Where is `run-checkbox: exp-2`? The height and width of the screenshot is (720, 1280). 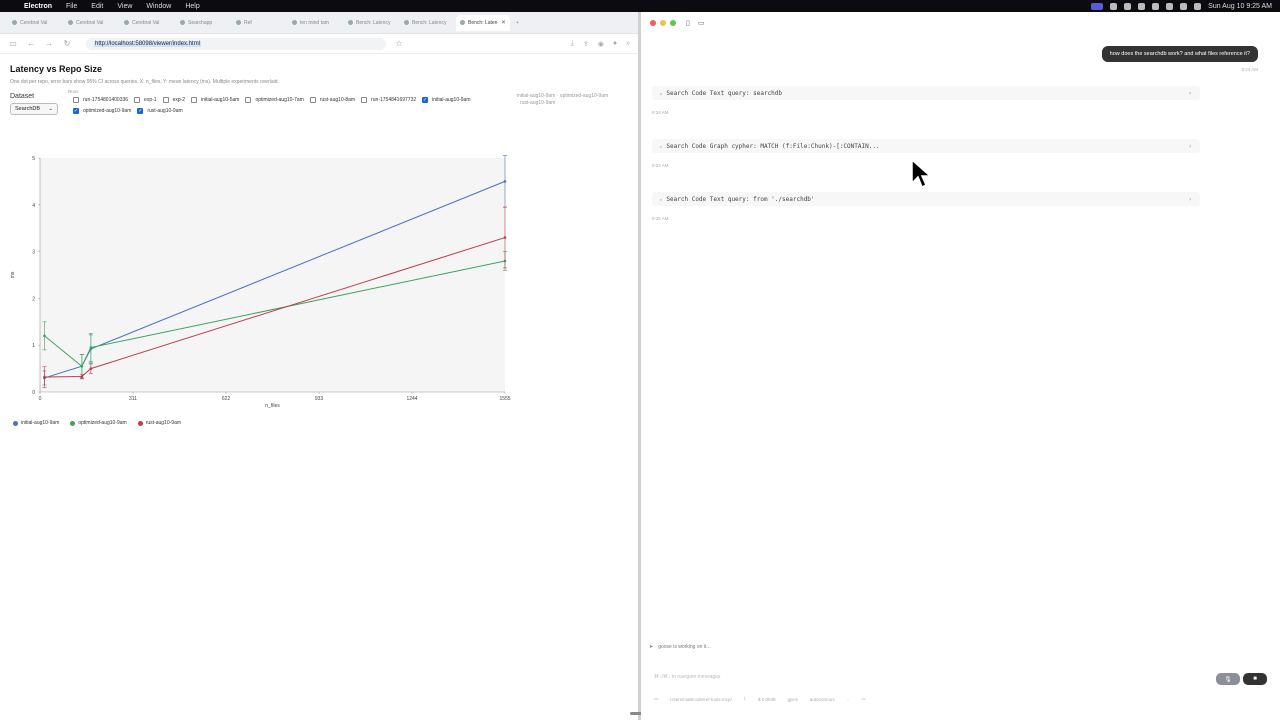
run-checkbox: exp-2 is located at coordinates (173, 100).